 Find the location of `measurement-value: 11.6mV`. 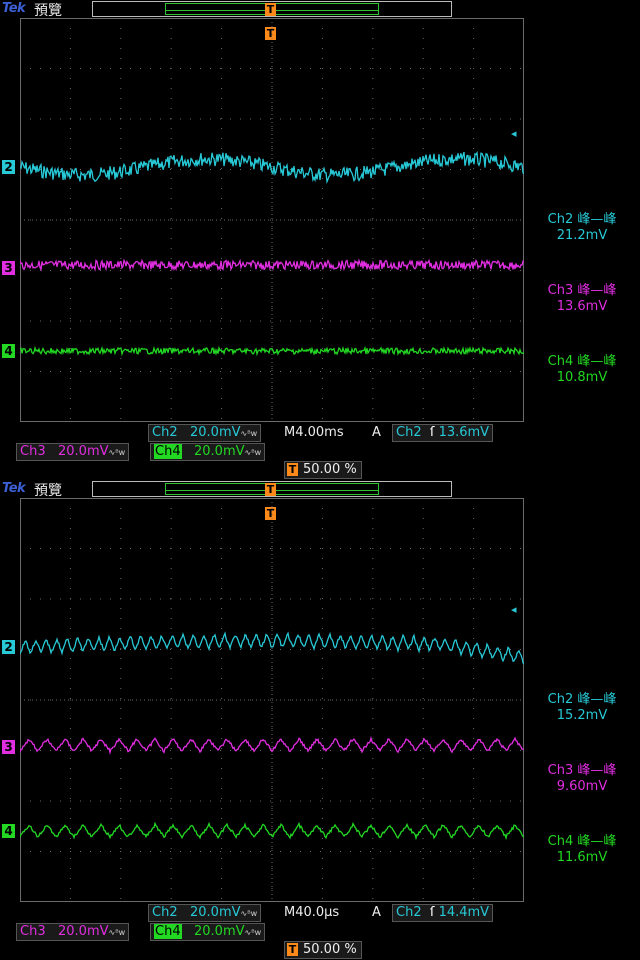

measurement-value: 11.6mV is located at coordinates (582, 857).